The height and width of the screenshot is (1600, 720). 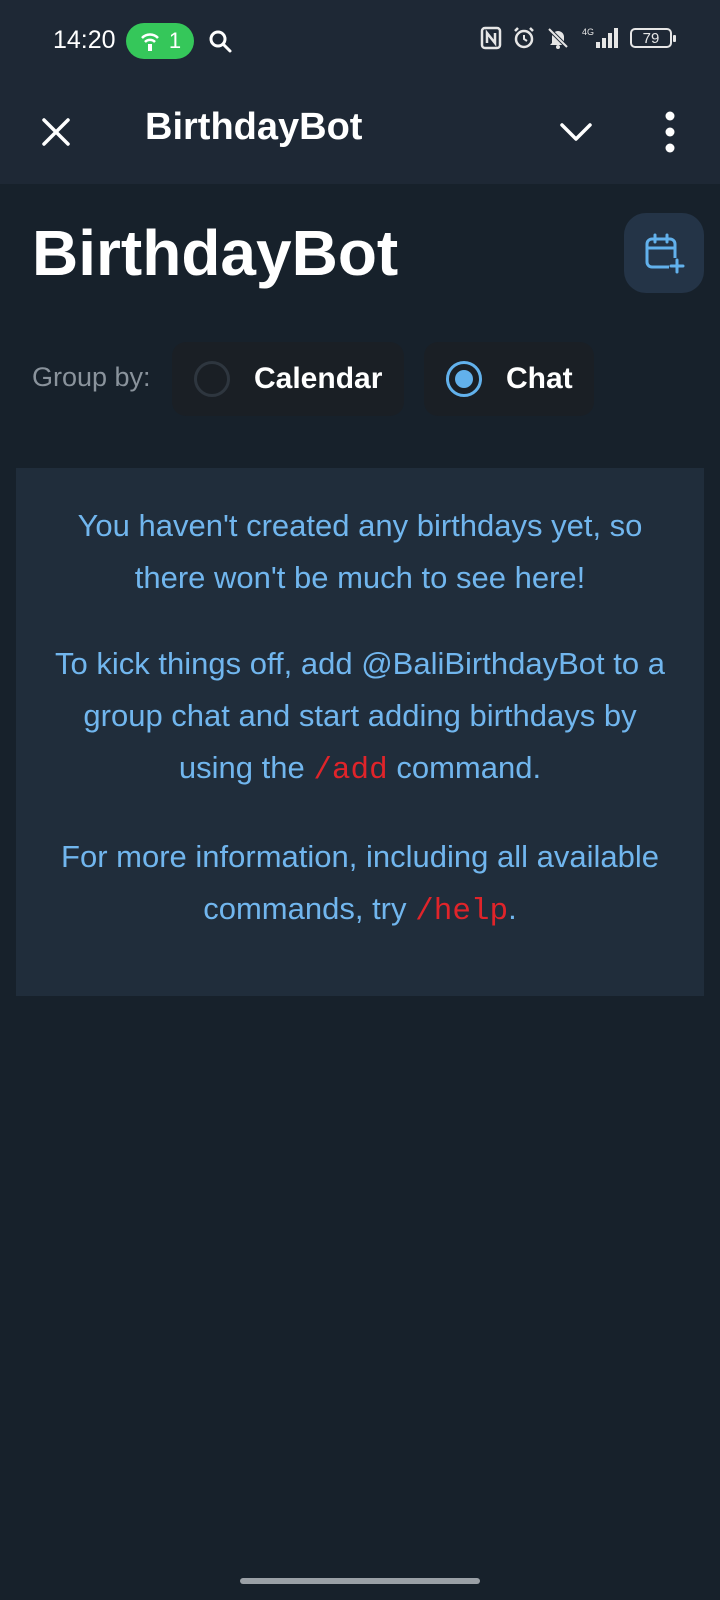 What do you see at coordinates (512, 908) in the screenshot?
I see `text-segment: .` at bounding box center [512, 908].